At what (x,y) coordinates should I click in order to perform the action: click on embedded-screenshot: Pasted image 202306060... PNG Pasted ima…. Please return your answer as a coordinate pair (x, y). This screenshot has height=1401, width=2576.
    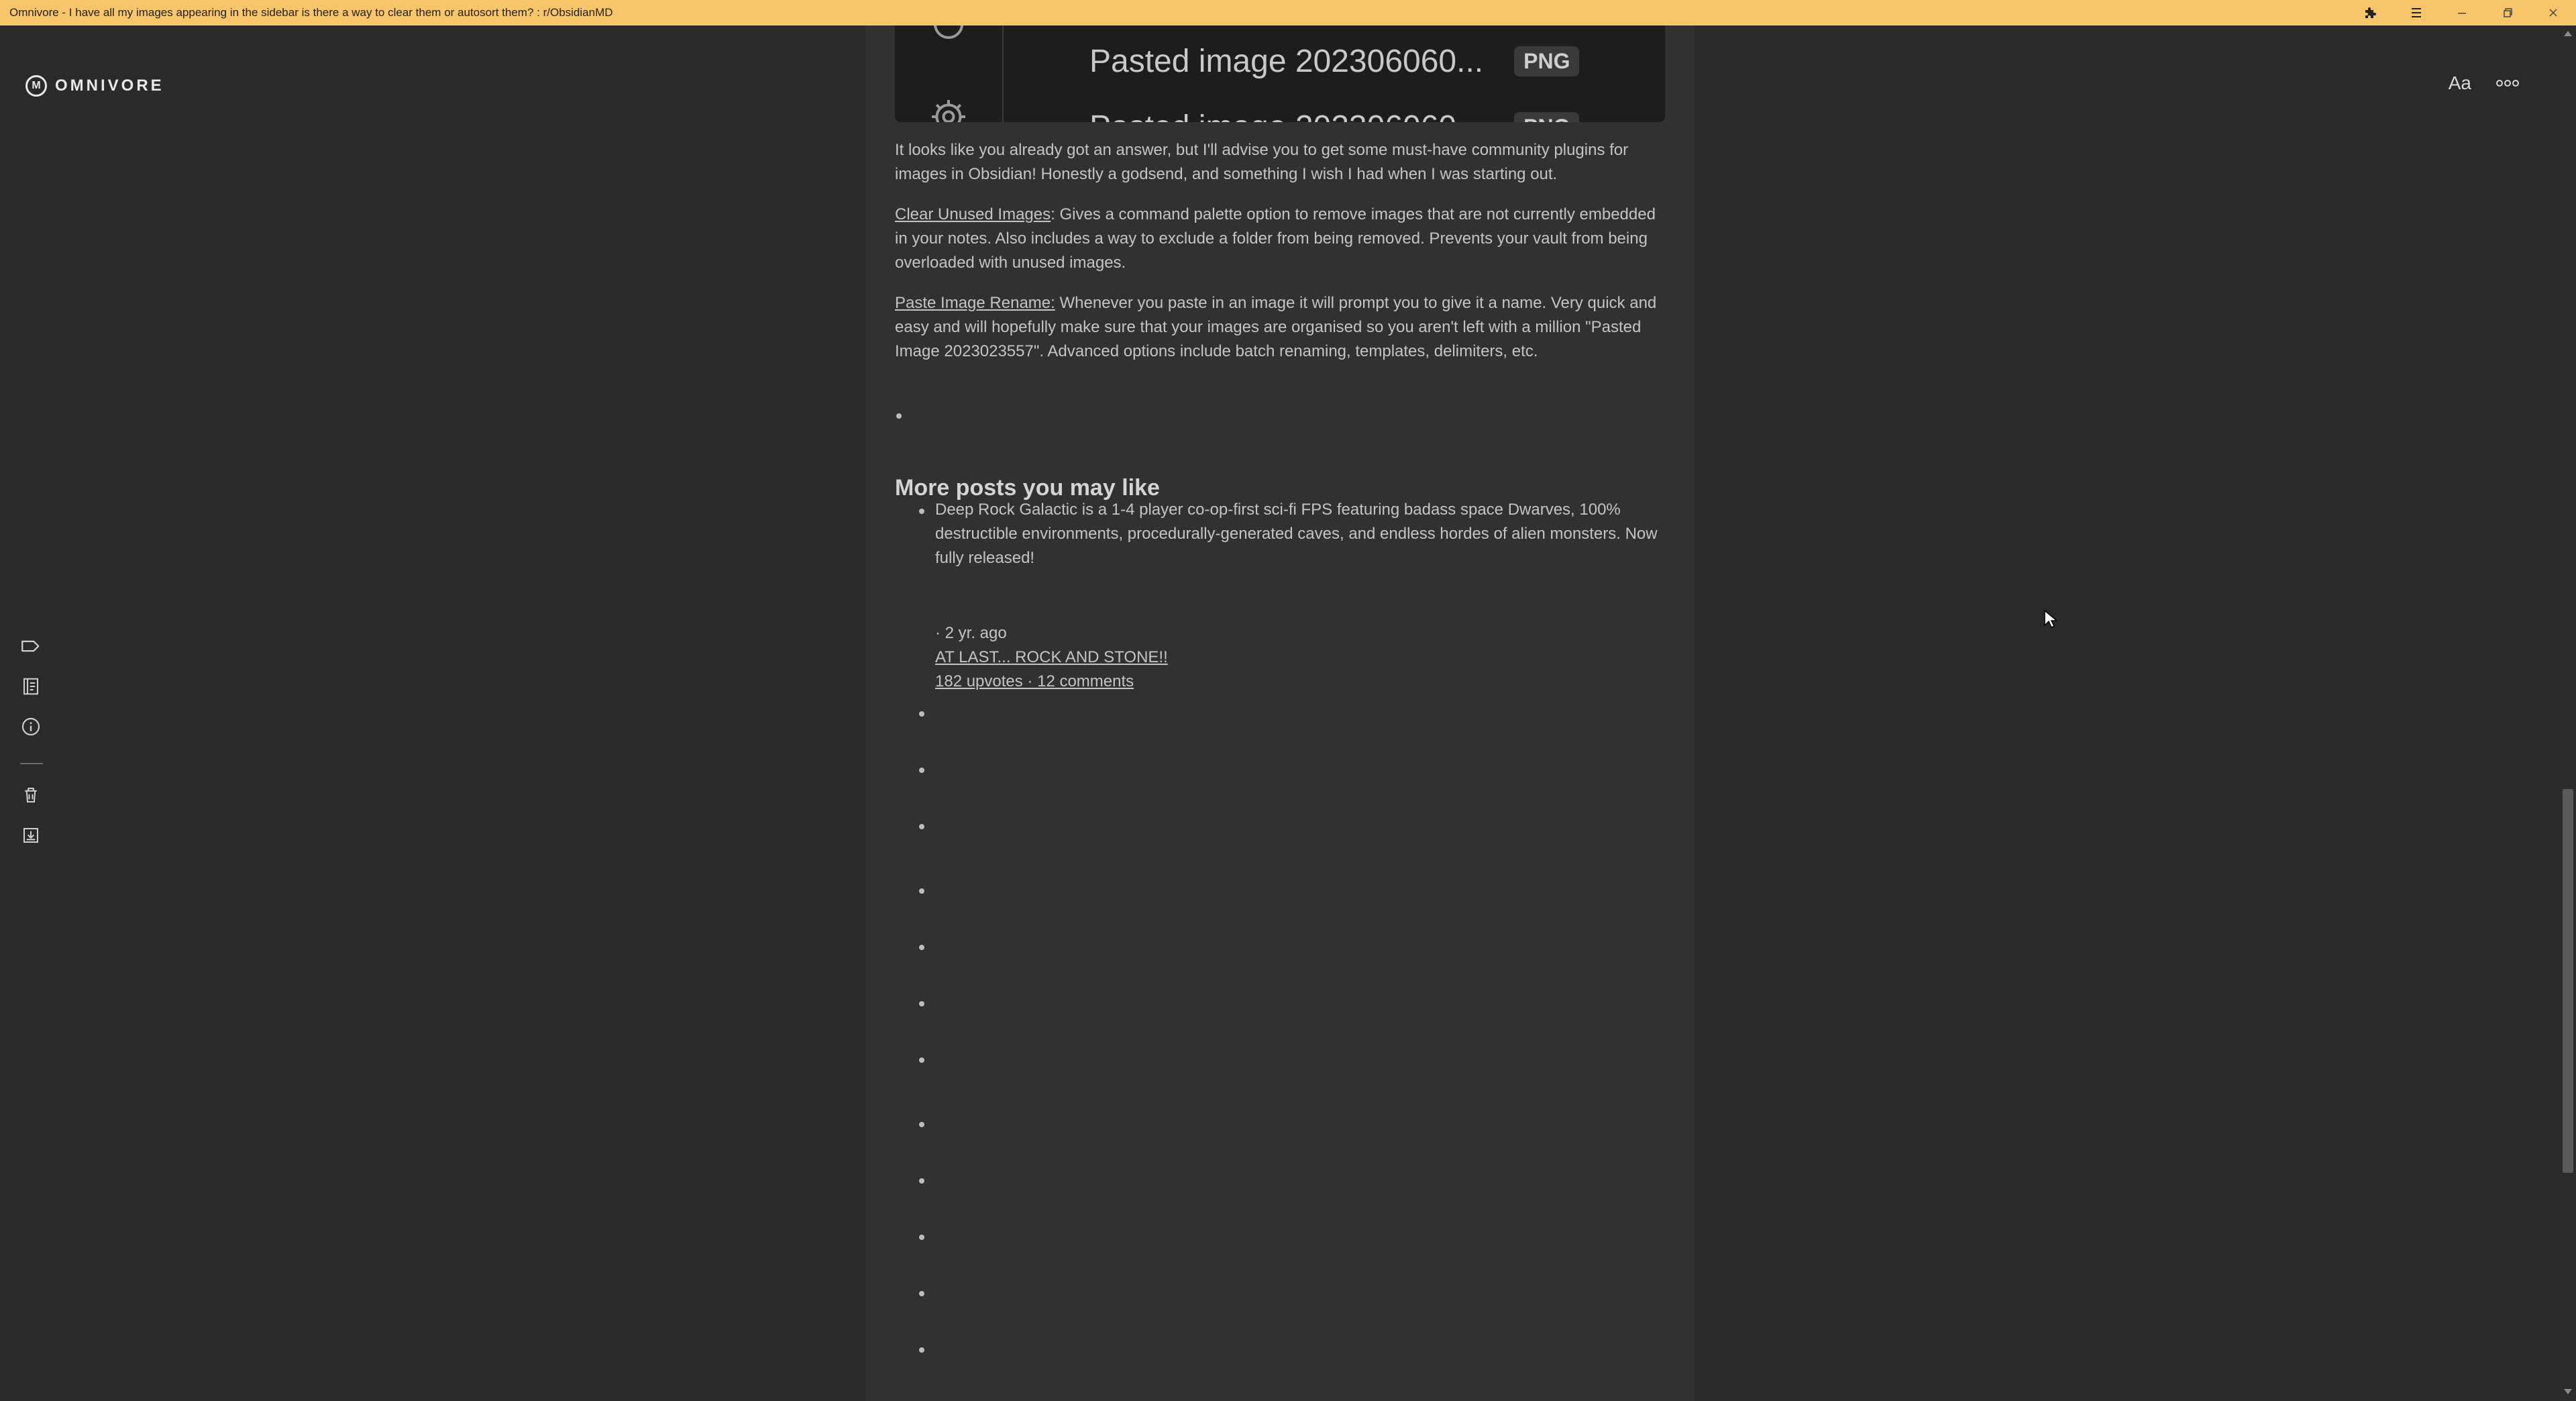
    Looking at the image, I should click on (1280, 73).